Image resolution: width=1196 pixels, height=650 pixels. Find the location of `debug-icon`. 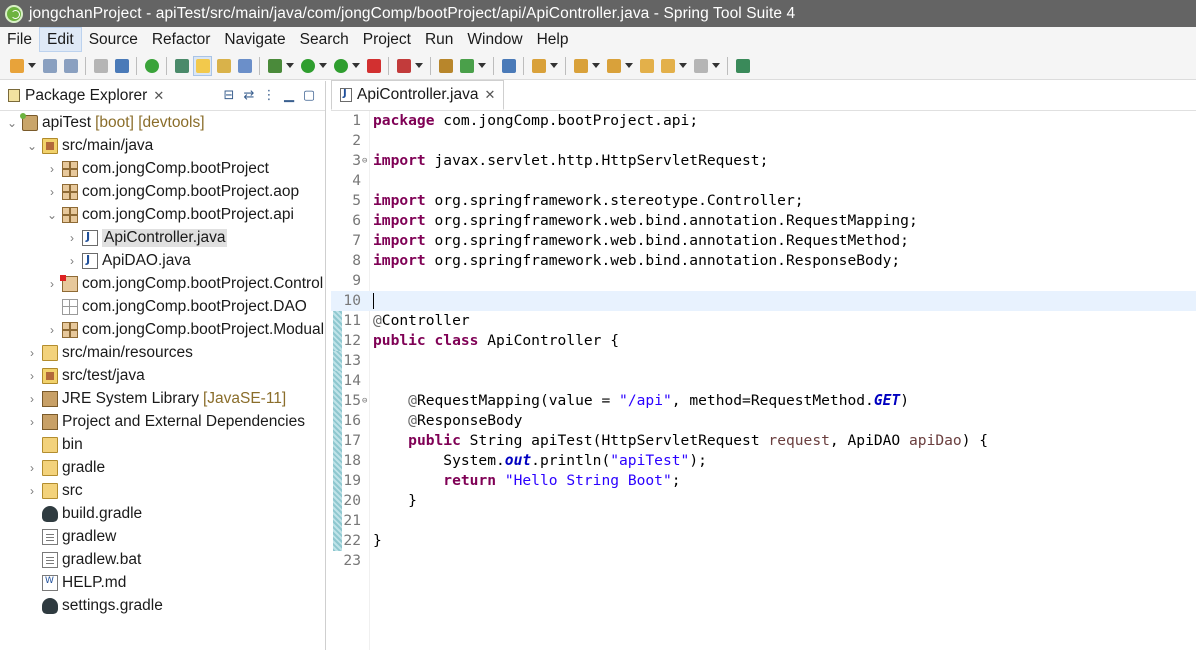

debug-icon is located at coordinates (274, 66).